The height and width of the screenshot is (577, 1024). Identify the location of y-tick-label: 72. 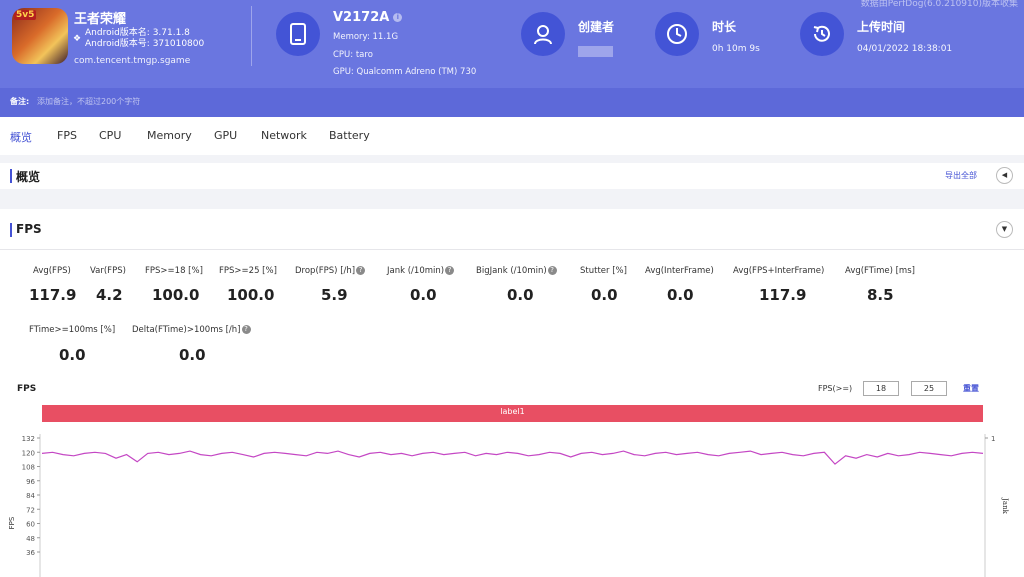
(30, 510).